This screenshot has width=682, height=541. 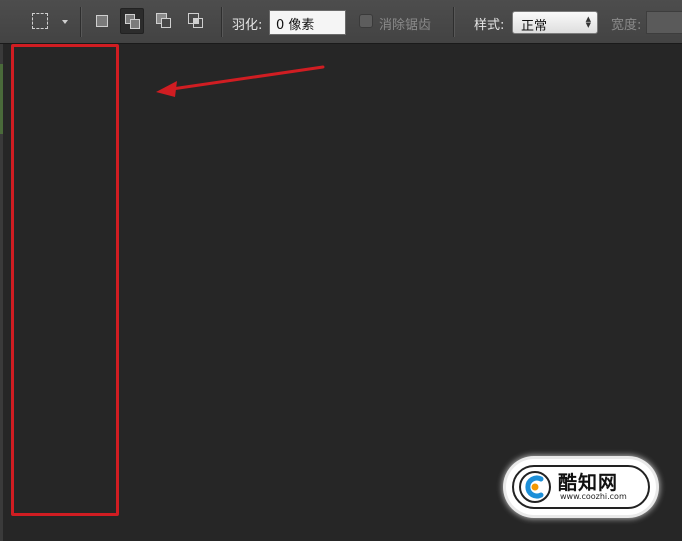 I want to click on watermark-title: 酷知网, so click(x=588, y=483).